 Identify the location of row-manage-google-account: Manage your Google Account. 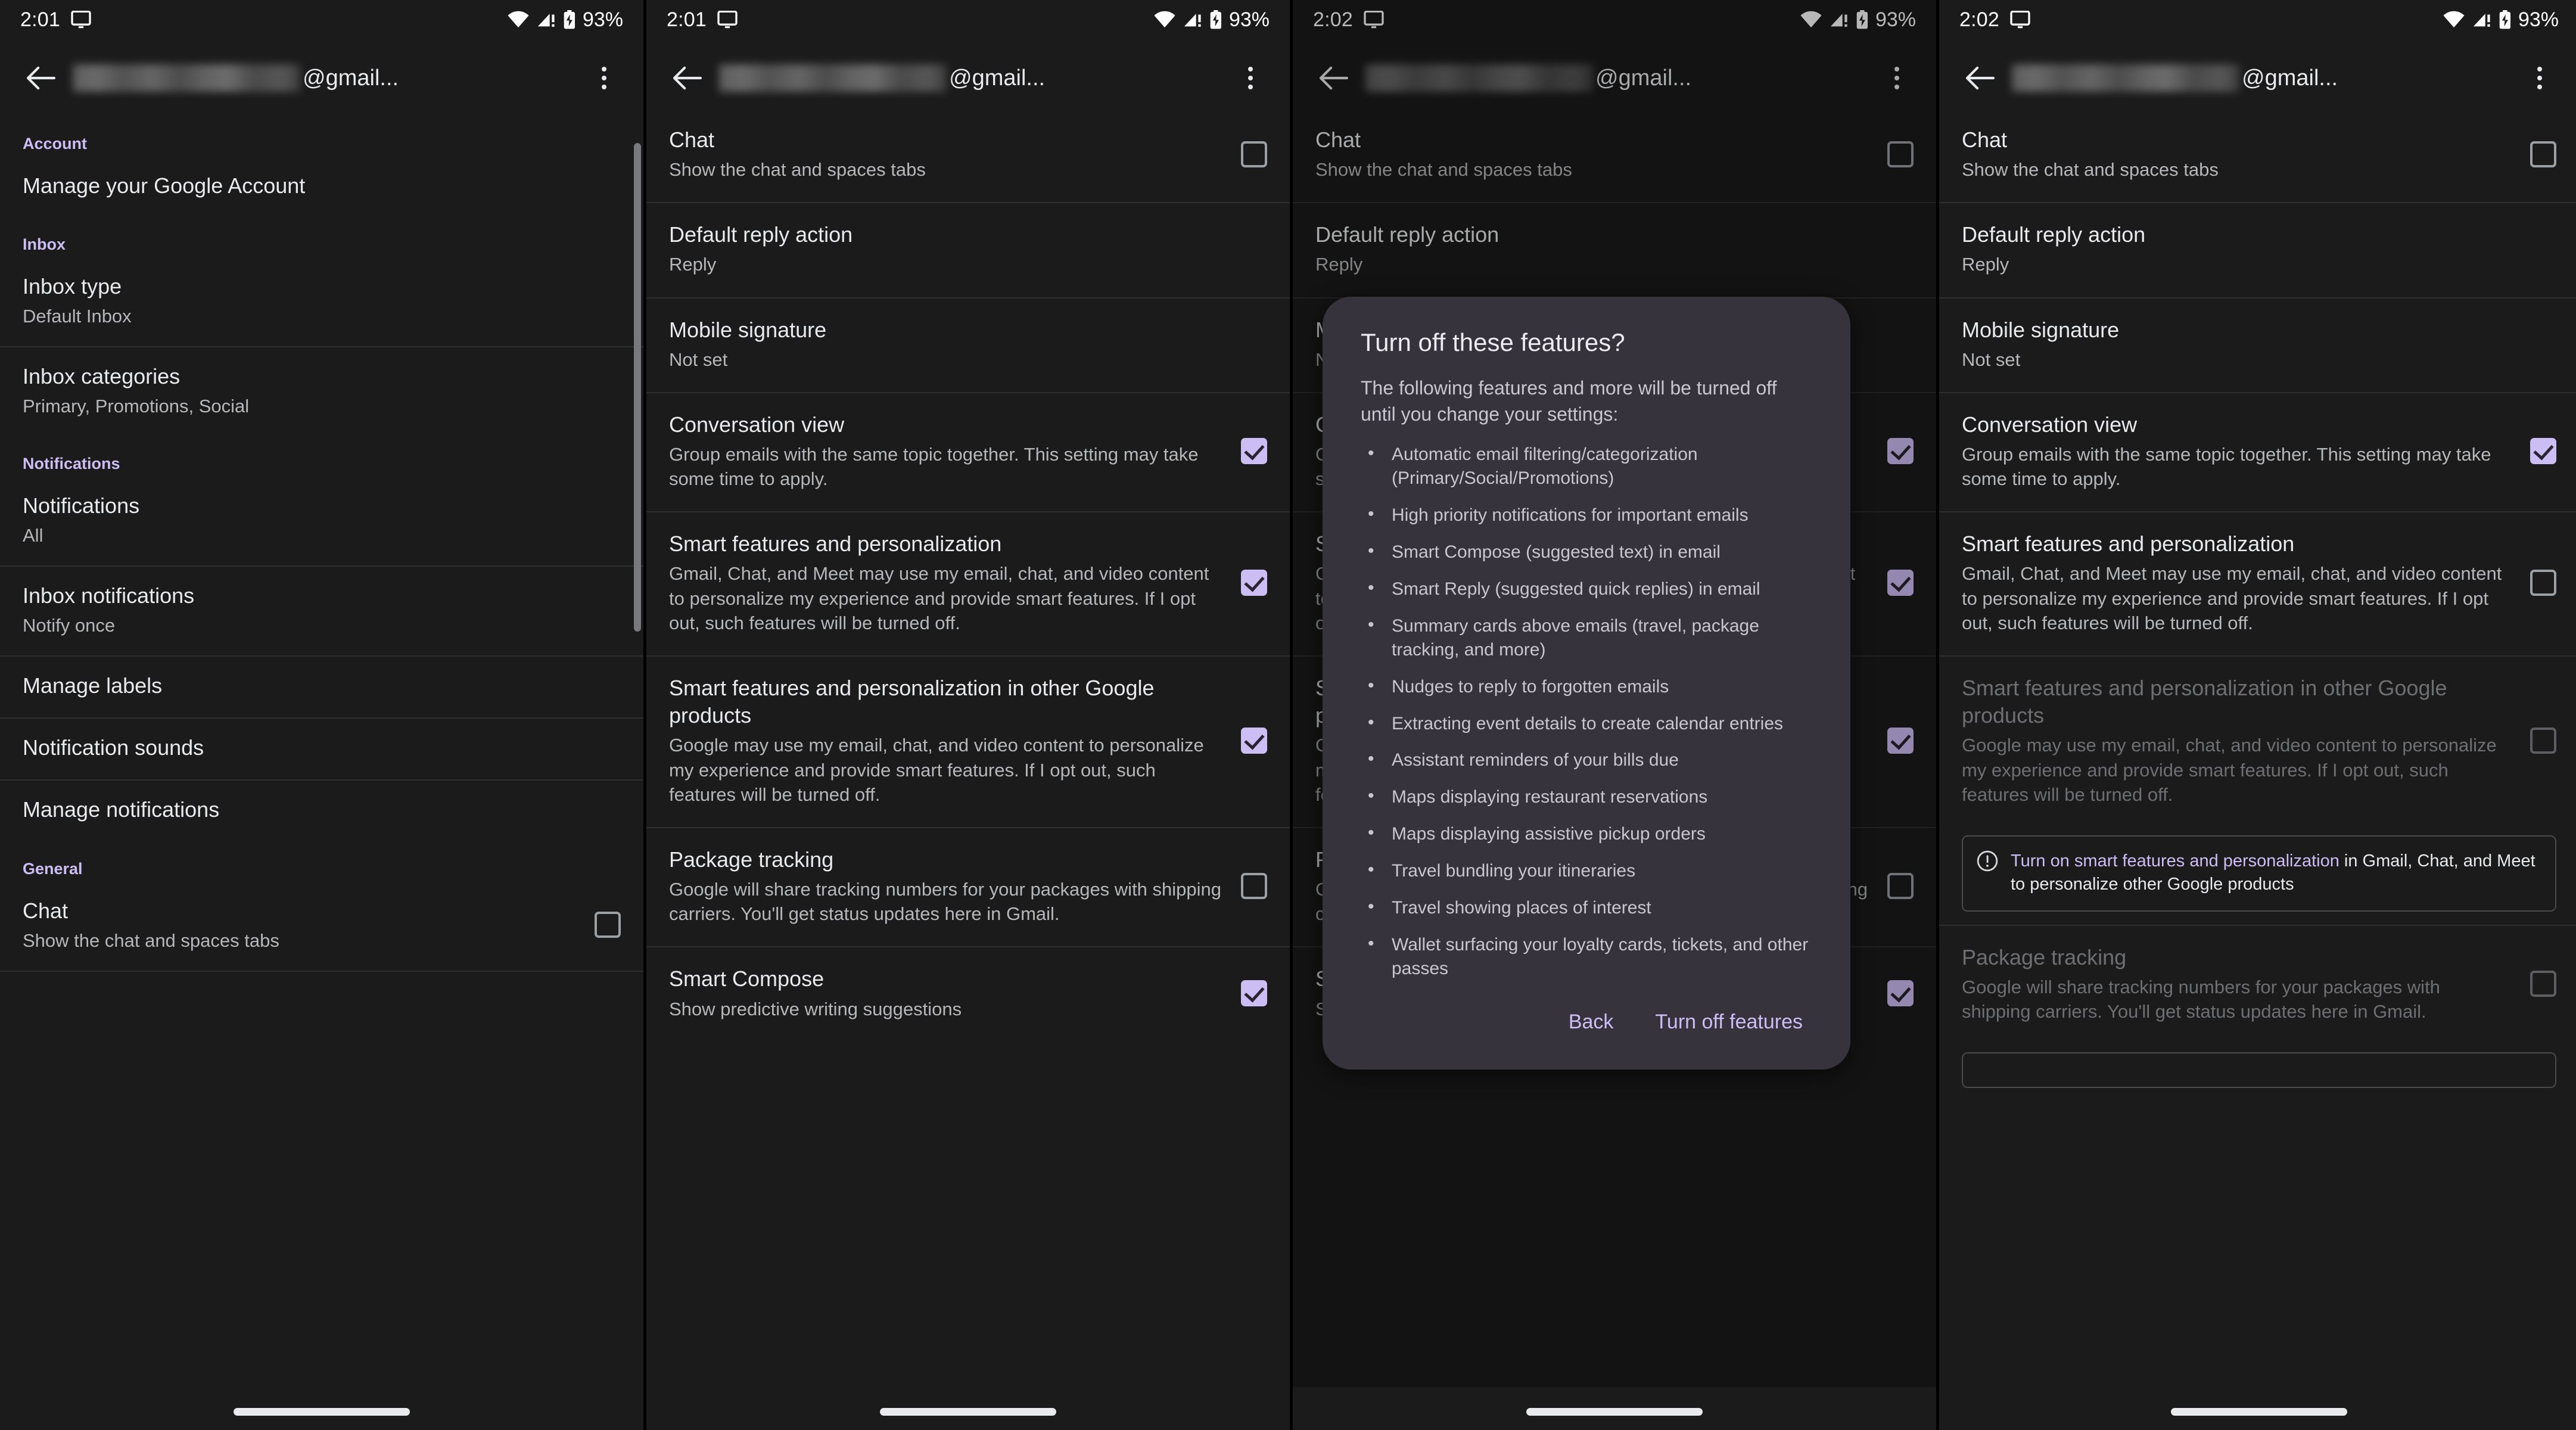
(321, 187).